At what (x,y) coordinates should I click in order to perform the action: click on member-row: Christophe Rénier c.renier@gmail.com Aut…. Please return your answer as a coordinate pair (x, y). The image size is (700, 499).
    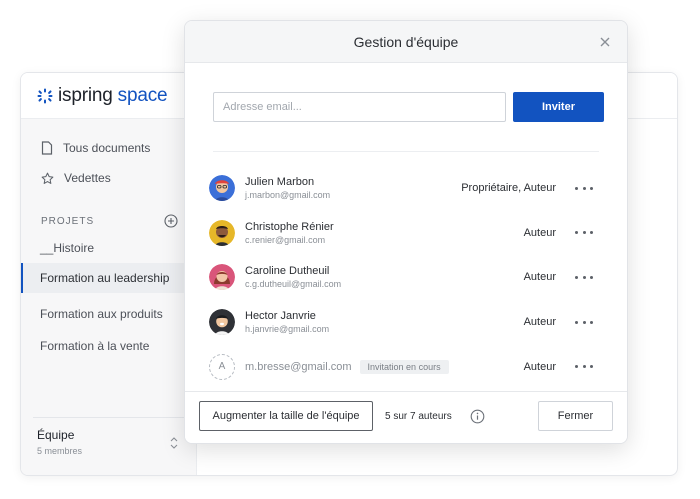
    Looking at the image, I should click on (407, 233).